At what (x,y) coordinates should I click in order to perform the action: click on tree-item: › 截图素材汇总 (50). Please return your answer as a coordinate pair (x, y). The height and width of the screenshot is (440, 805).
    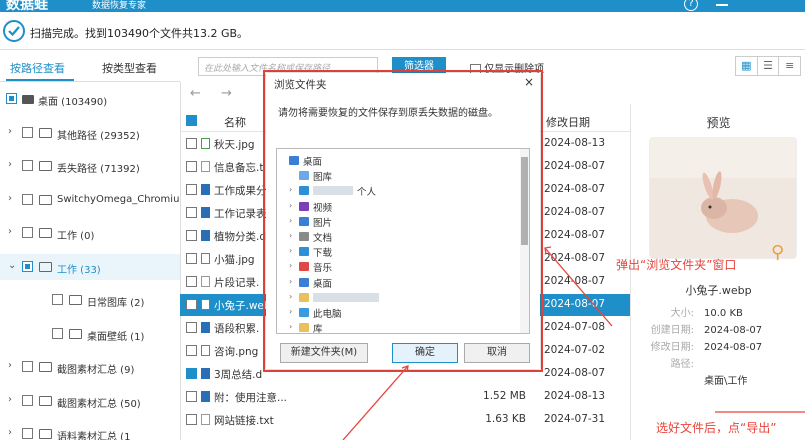
    Looking at the image, I should click on (90, 401).